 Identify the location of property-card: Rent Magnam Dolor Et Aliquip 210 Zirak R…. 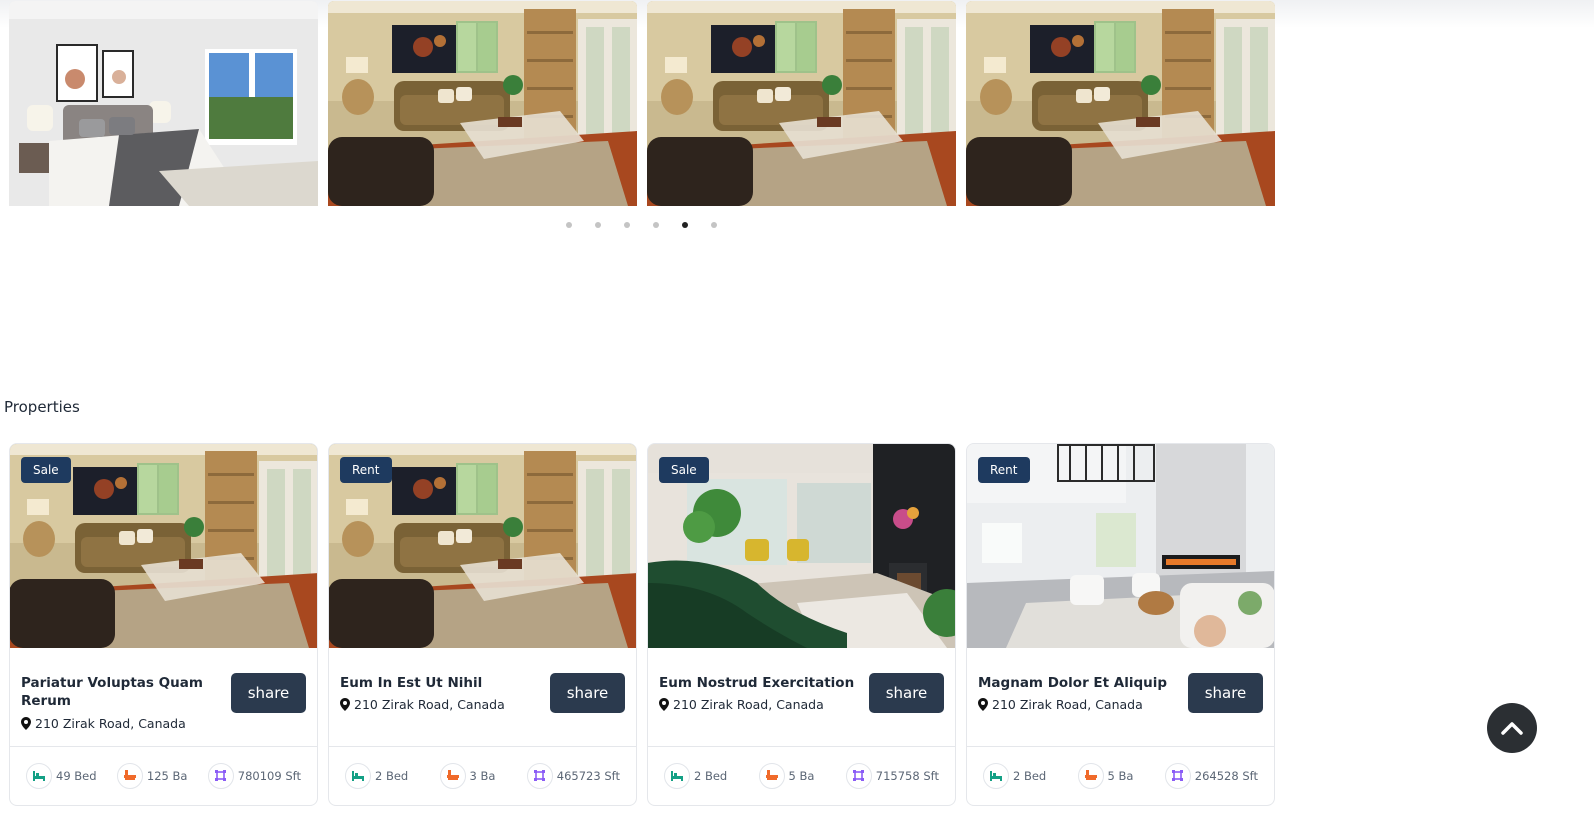
(1120, 624).